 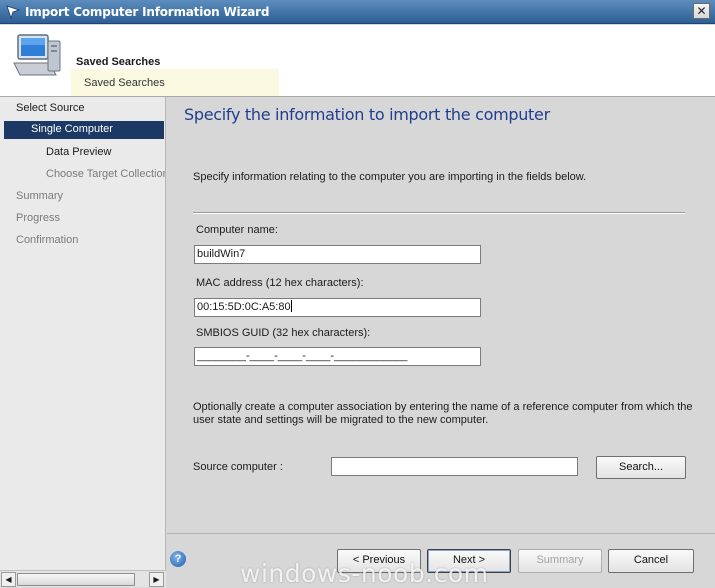 I want to click on scroll-left-arrow-icon: ◀, so click(x=8, y=579).